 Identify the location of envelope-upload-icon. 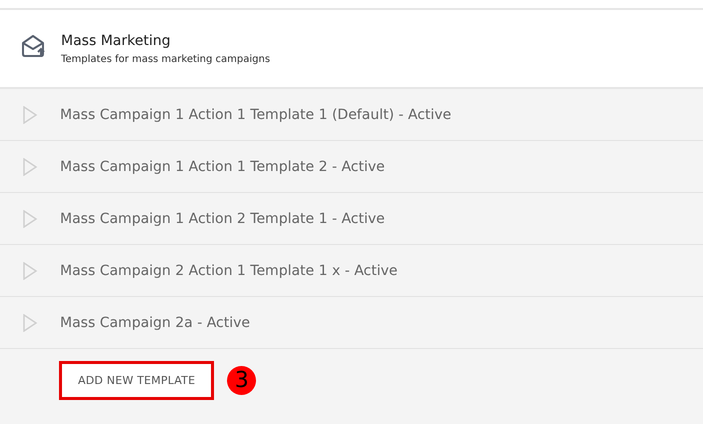
(34, 46).